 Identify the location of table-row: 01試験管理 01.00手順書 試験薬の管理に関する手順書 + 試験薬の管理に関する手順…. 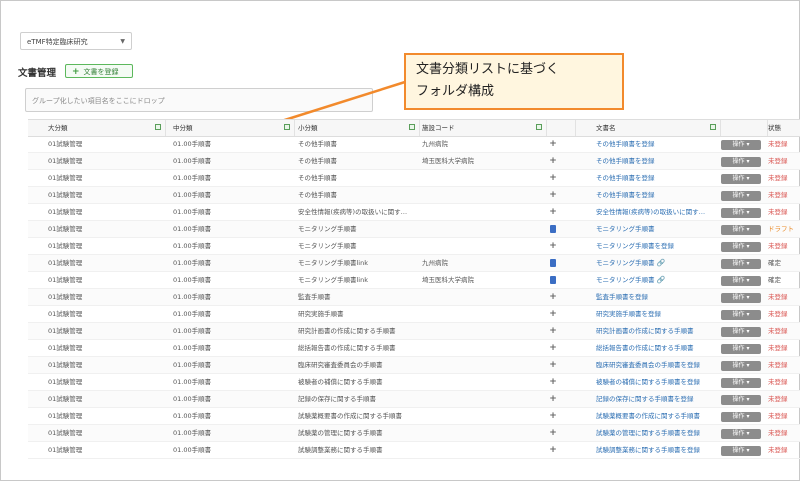
(414, 433).